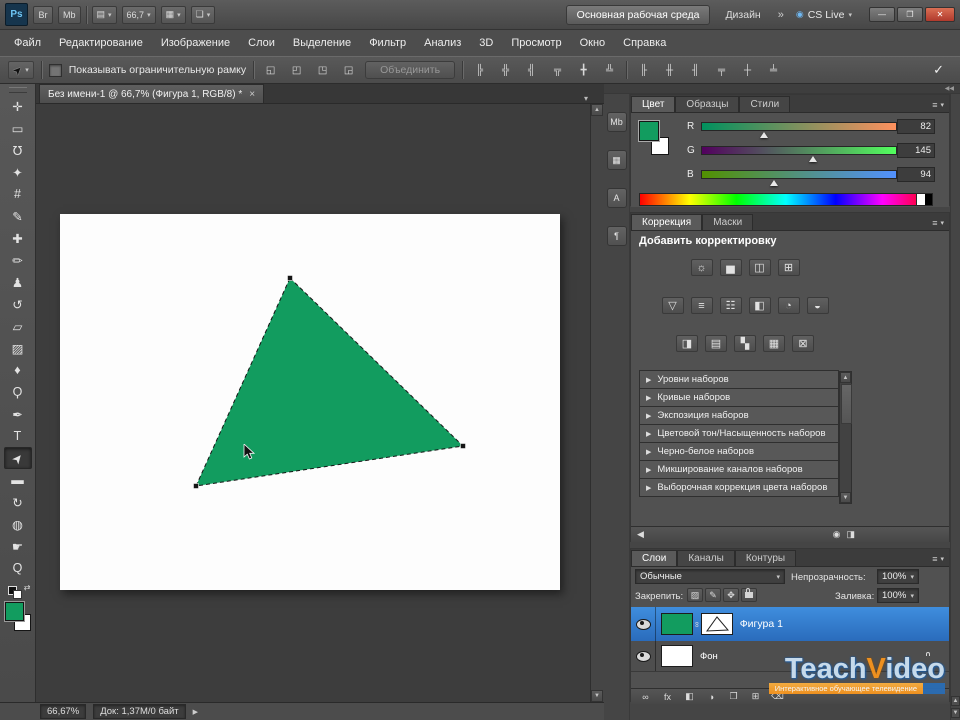  What do you see at coordinates (17, 458) in the screenshot?
I see `path-selection-tool: ➤` at bounding box center [17, 458].